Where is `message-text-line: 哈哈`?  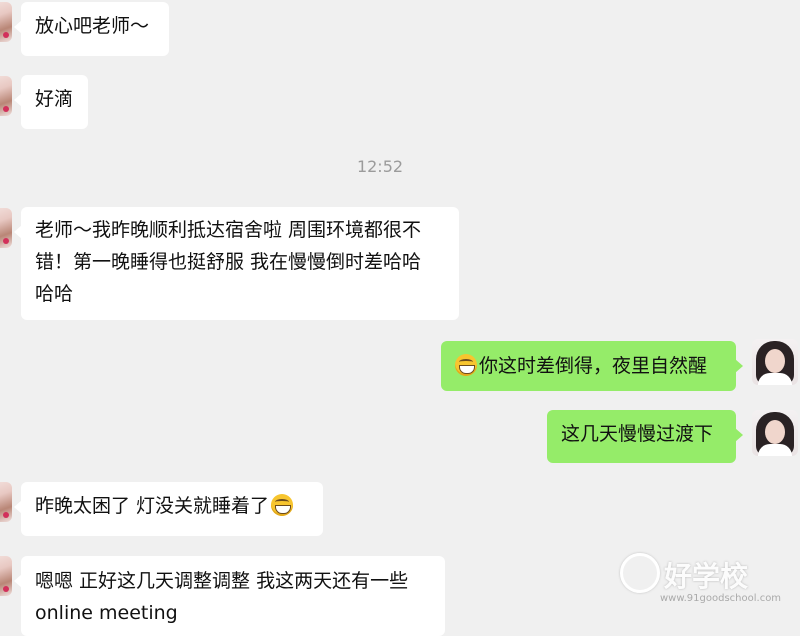
message-text-line: 哈哈 is located at coordinates (54, 294).